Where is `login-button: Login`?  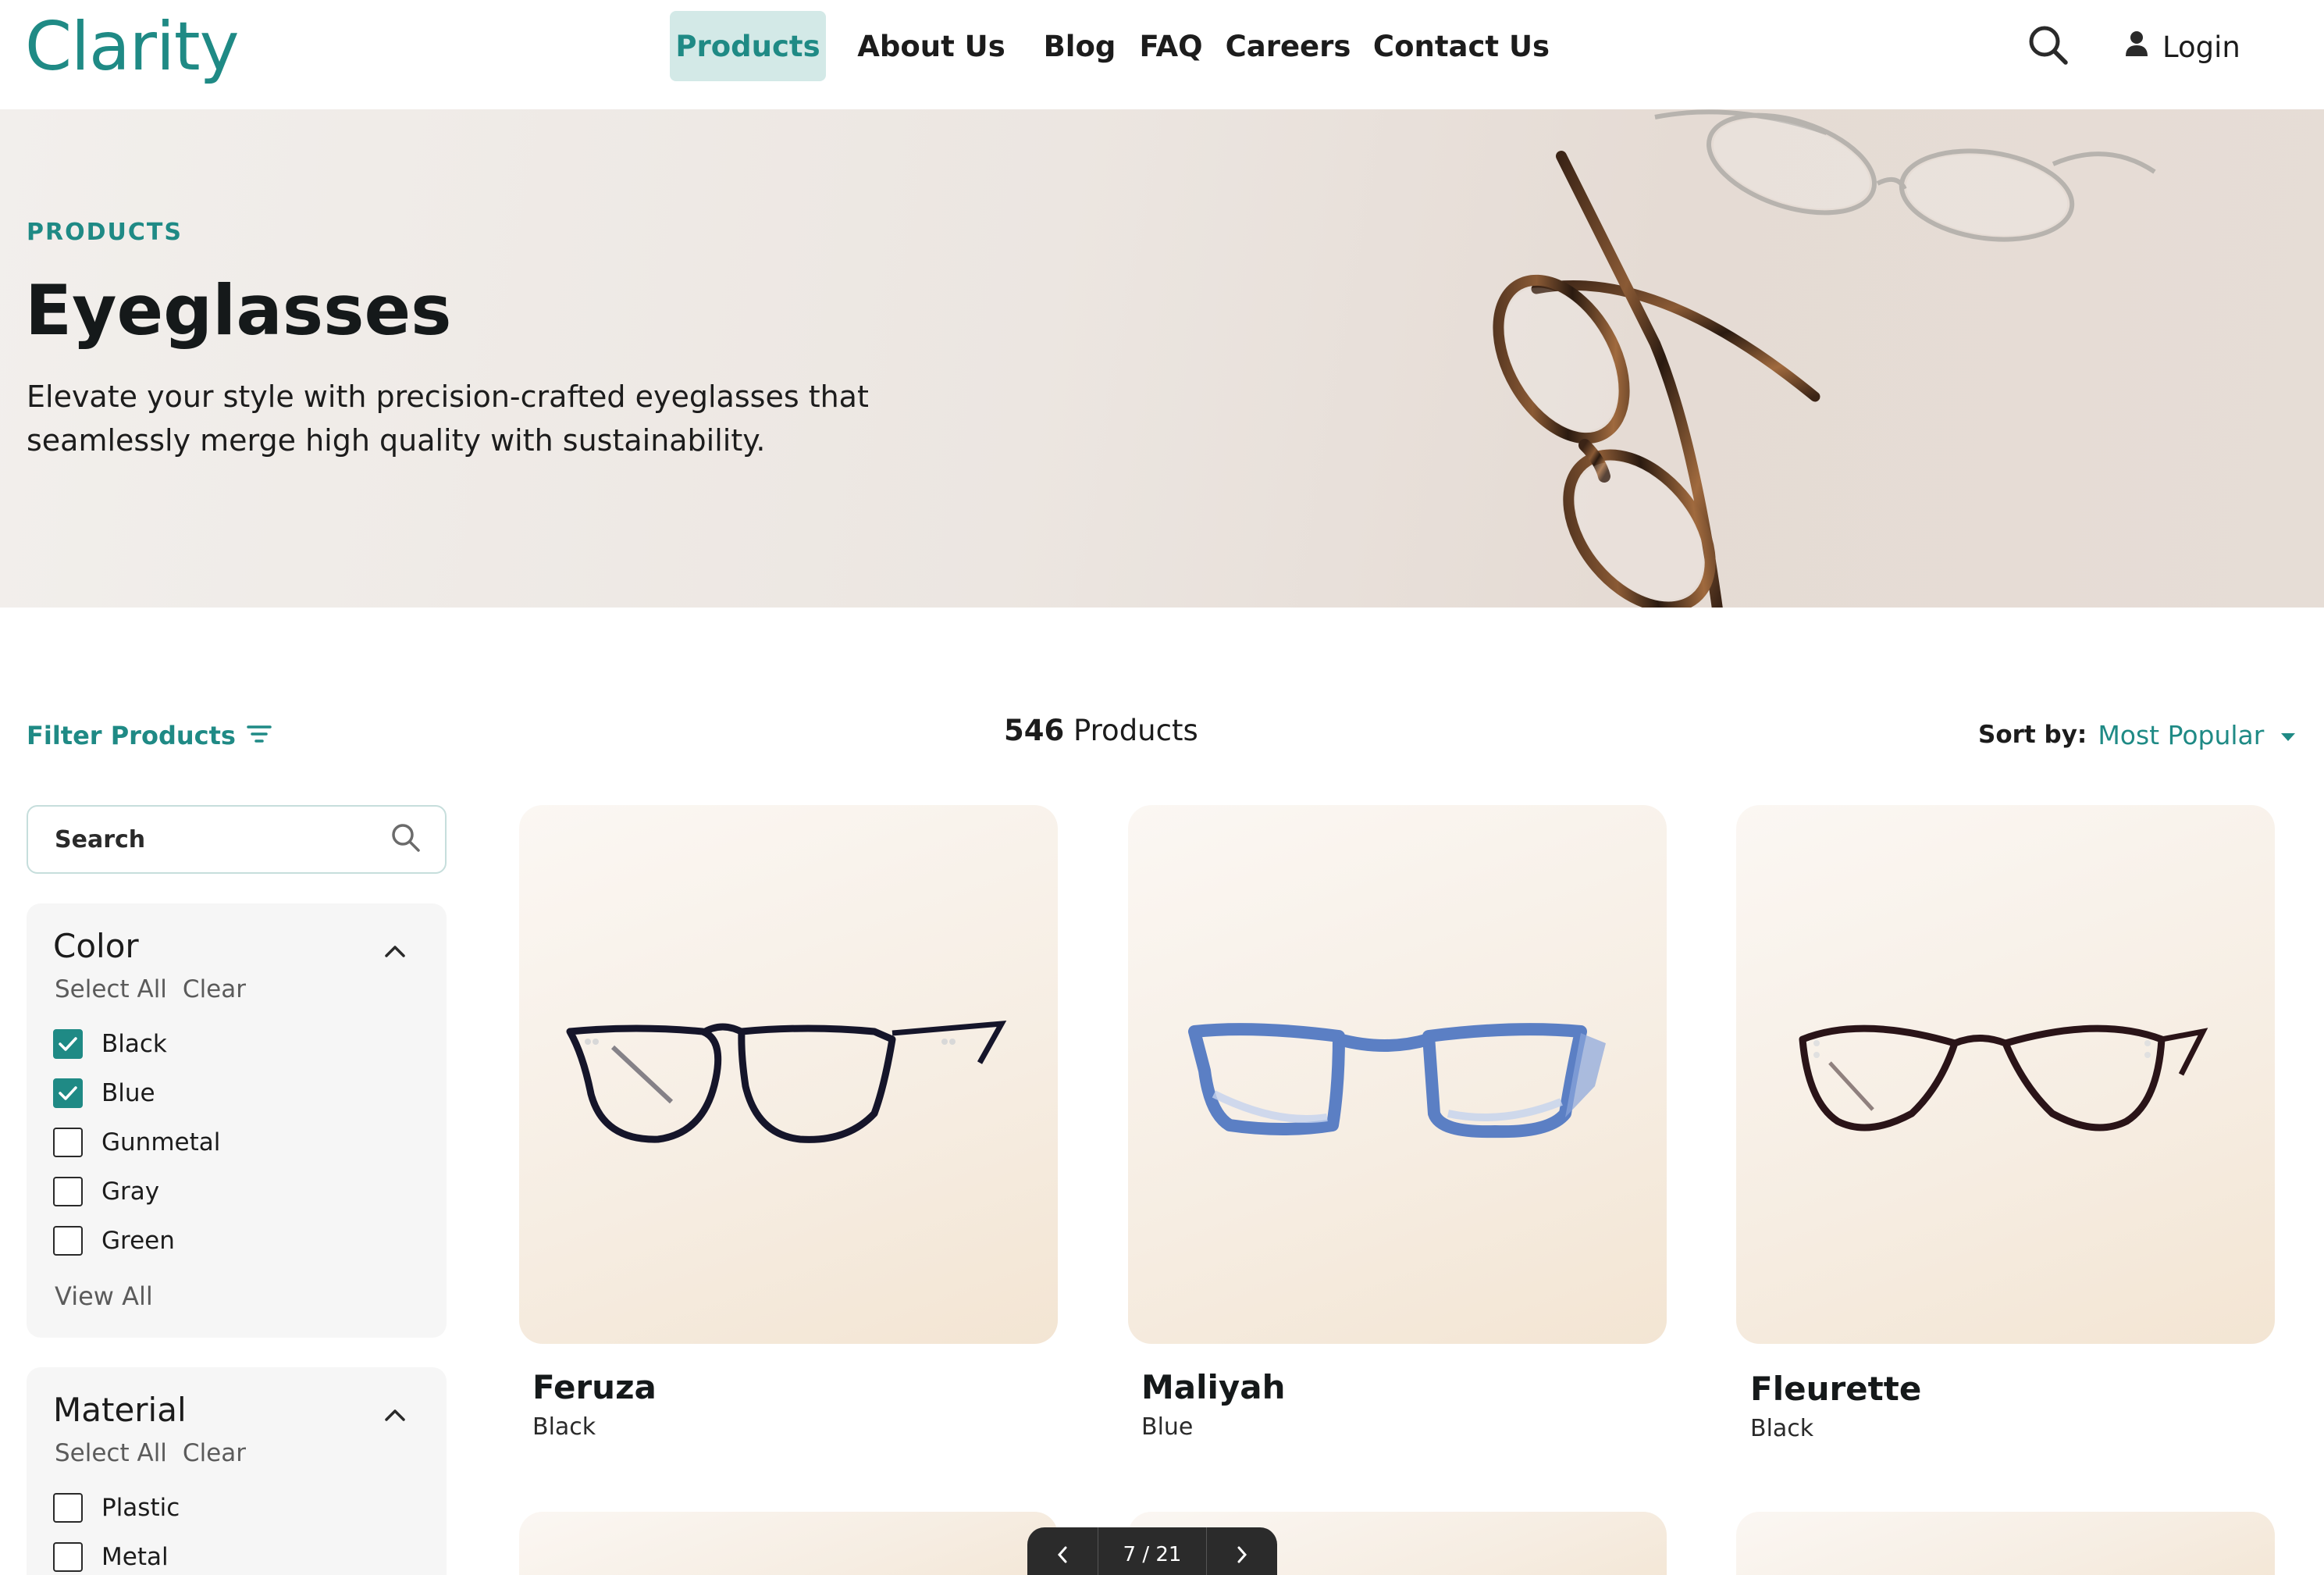 login-button: Login is located at coordinates (2182, 46).